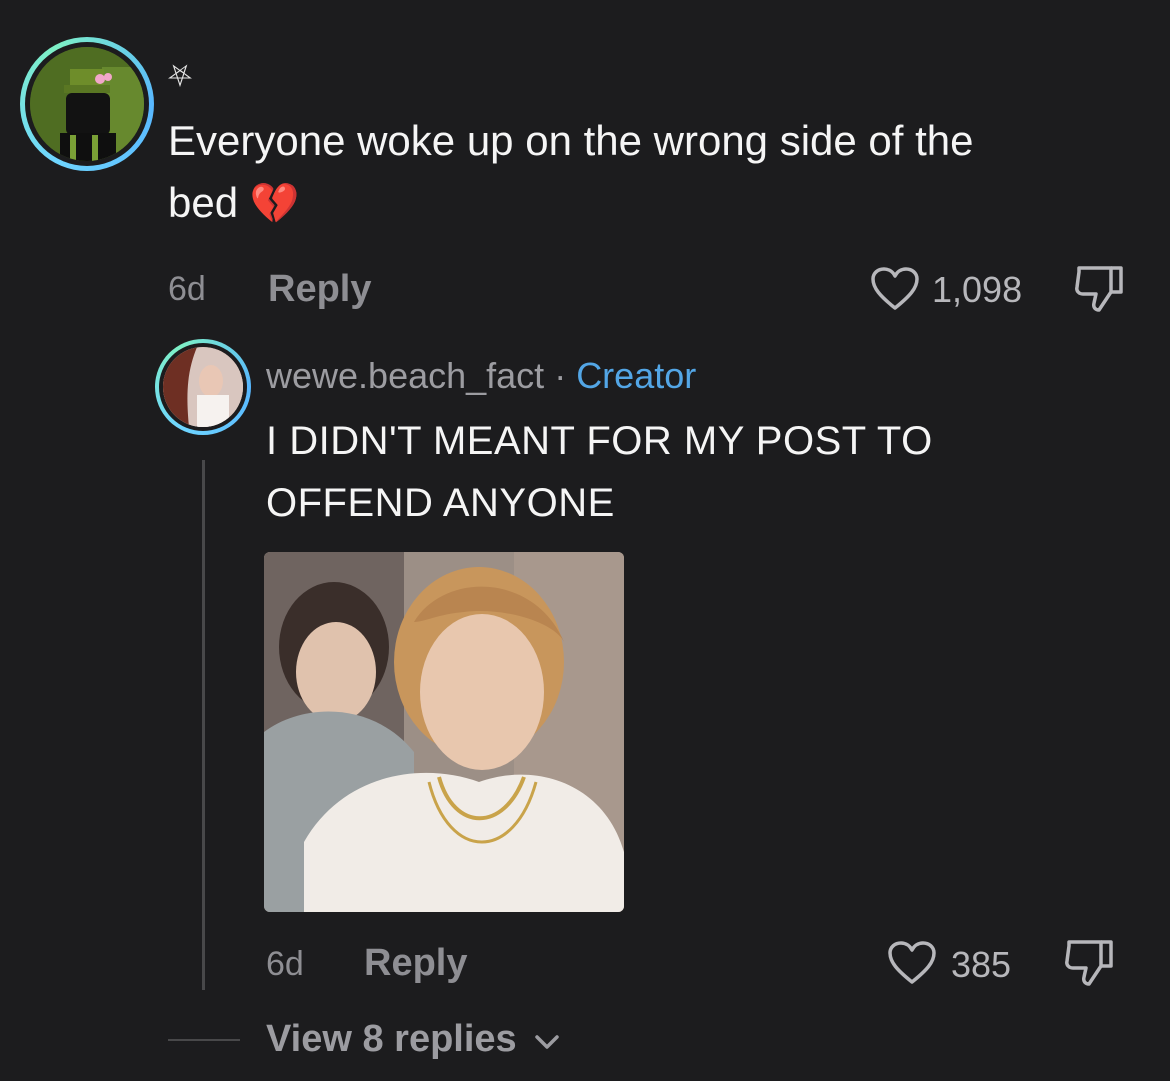 This screenshot has width=1170, height=1081. What do you see at coordinates (405, 375) in the screenshot?
I see `reply-username: wewe.beach_fact` at bounding box center [405, 375].